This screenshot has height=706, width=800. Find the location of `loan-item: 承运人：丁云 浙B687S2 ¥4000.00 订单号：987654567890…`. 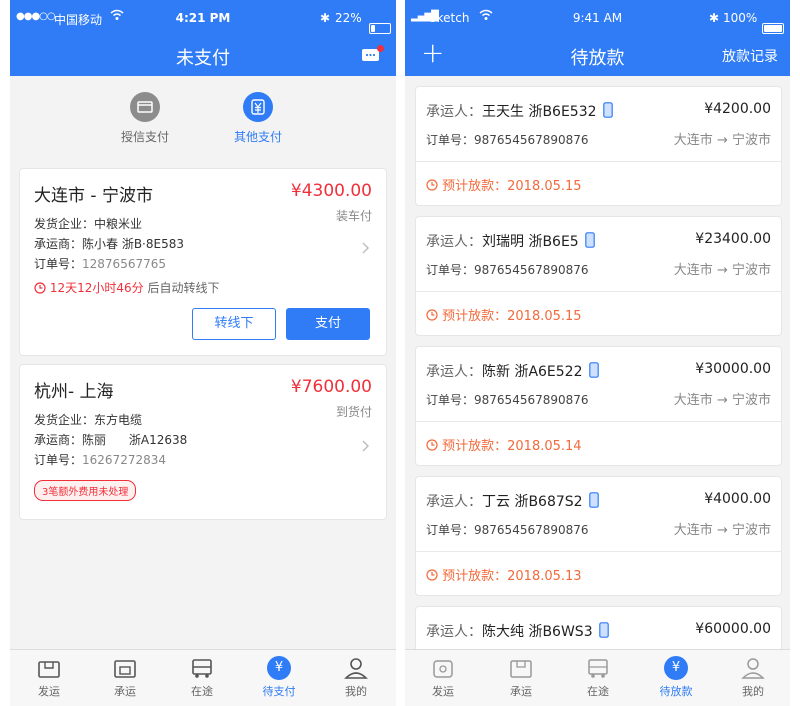

loan-item: 承运人：丁云 浙B687S2 ¥4000.00 订单号：987654567890… is located at coordinates (598, 536).